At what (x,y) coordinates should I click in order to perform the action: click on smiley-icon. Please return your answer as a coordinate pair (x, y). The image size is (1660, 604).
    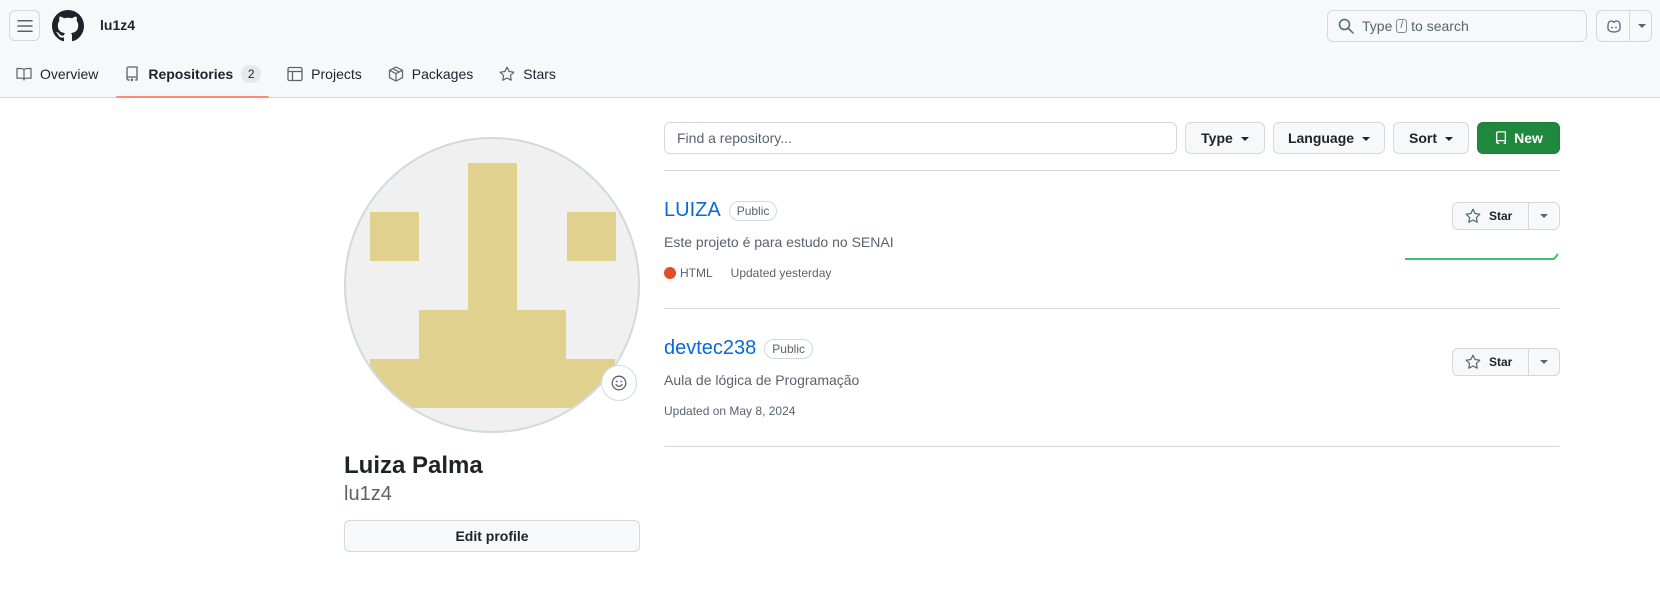
    Looking at the image, I should click on (619, 383).